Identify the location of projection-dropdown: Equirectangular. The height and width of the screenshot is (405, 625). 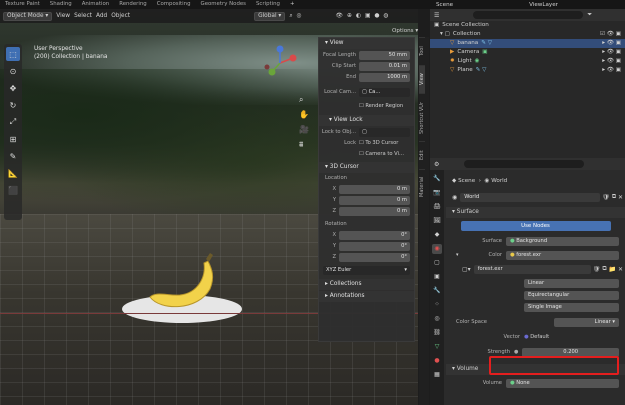
(571, 295).